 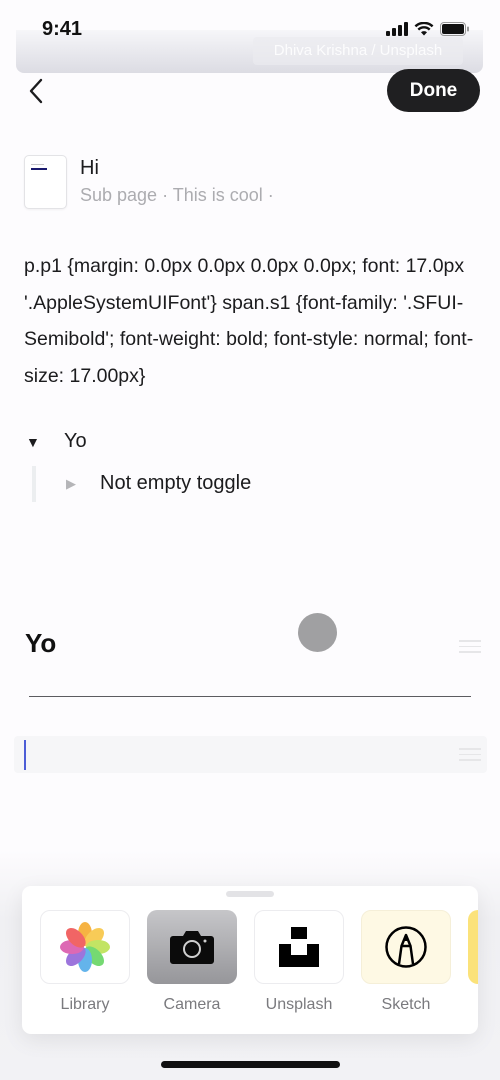 What do you see at coordinates (25, 755) in the screenshot?
I see `text-caret` at bounding box center [25, 755].